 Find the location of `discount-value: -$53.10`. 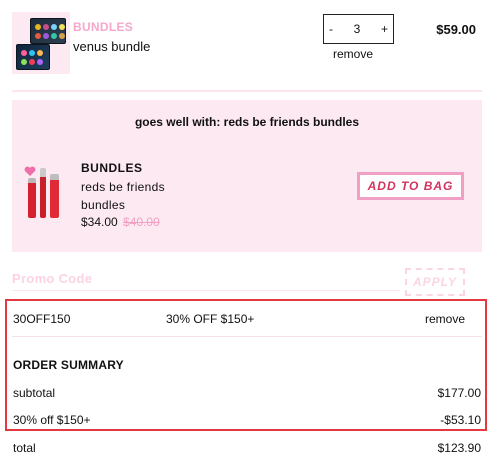

discount-value: -$53.10 is located at coordinates (460, 420).